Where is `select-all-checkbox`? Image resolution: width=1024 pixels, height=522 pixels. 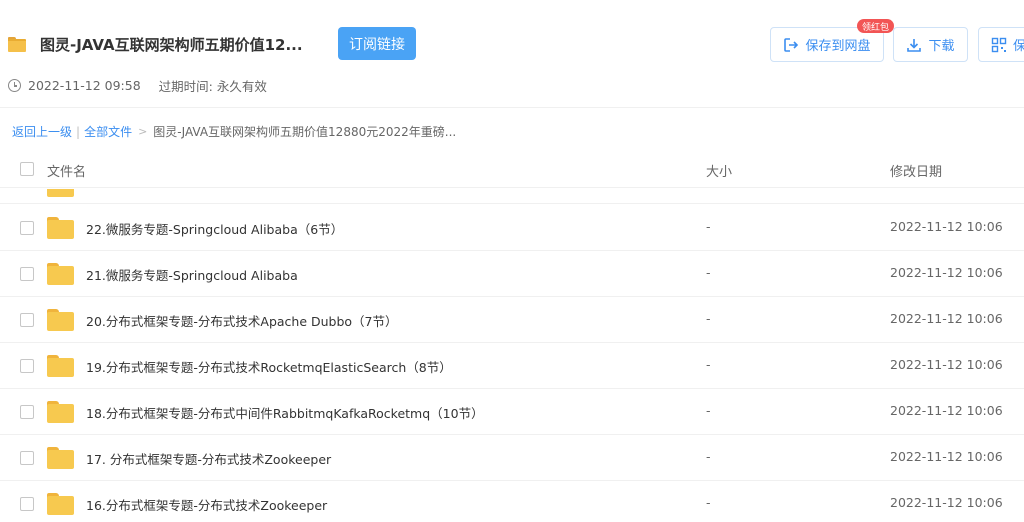 select-all-checkbox is located at coordinates (27, 169).